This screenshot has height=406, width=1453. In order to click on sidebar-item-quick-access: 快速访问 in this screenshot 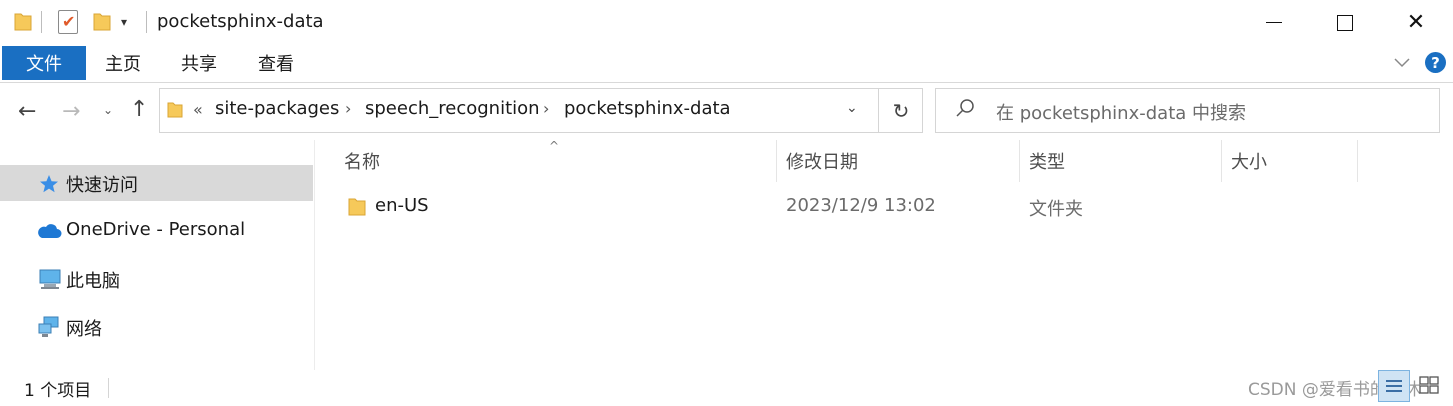, I will do `click(156, 183)`.